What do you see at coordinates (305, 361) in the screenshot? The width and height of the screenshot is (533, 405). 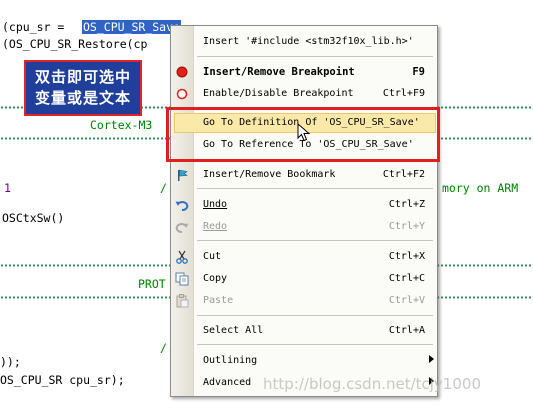 I see `menu-item-outlining: Outlining` at bounding box center [305, 361].